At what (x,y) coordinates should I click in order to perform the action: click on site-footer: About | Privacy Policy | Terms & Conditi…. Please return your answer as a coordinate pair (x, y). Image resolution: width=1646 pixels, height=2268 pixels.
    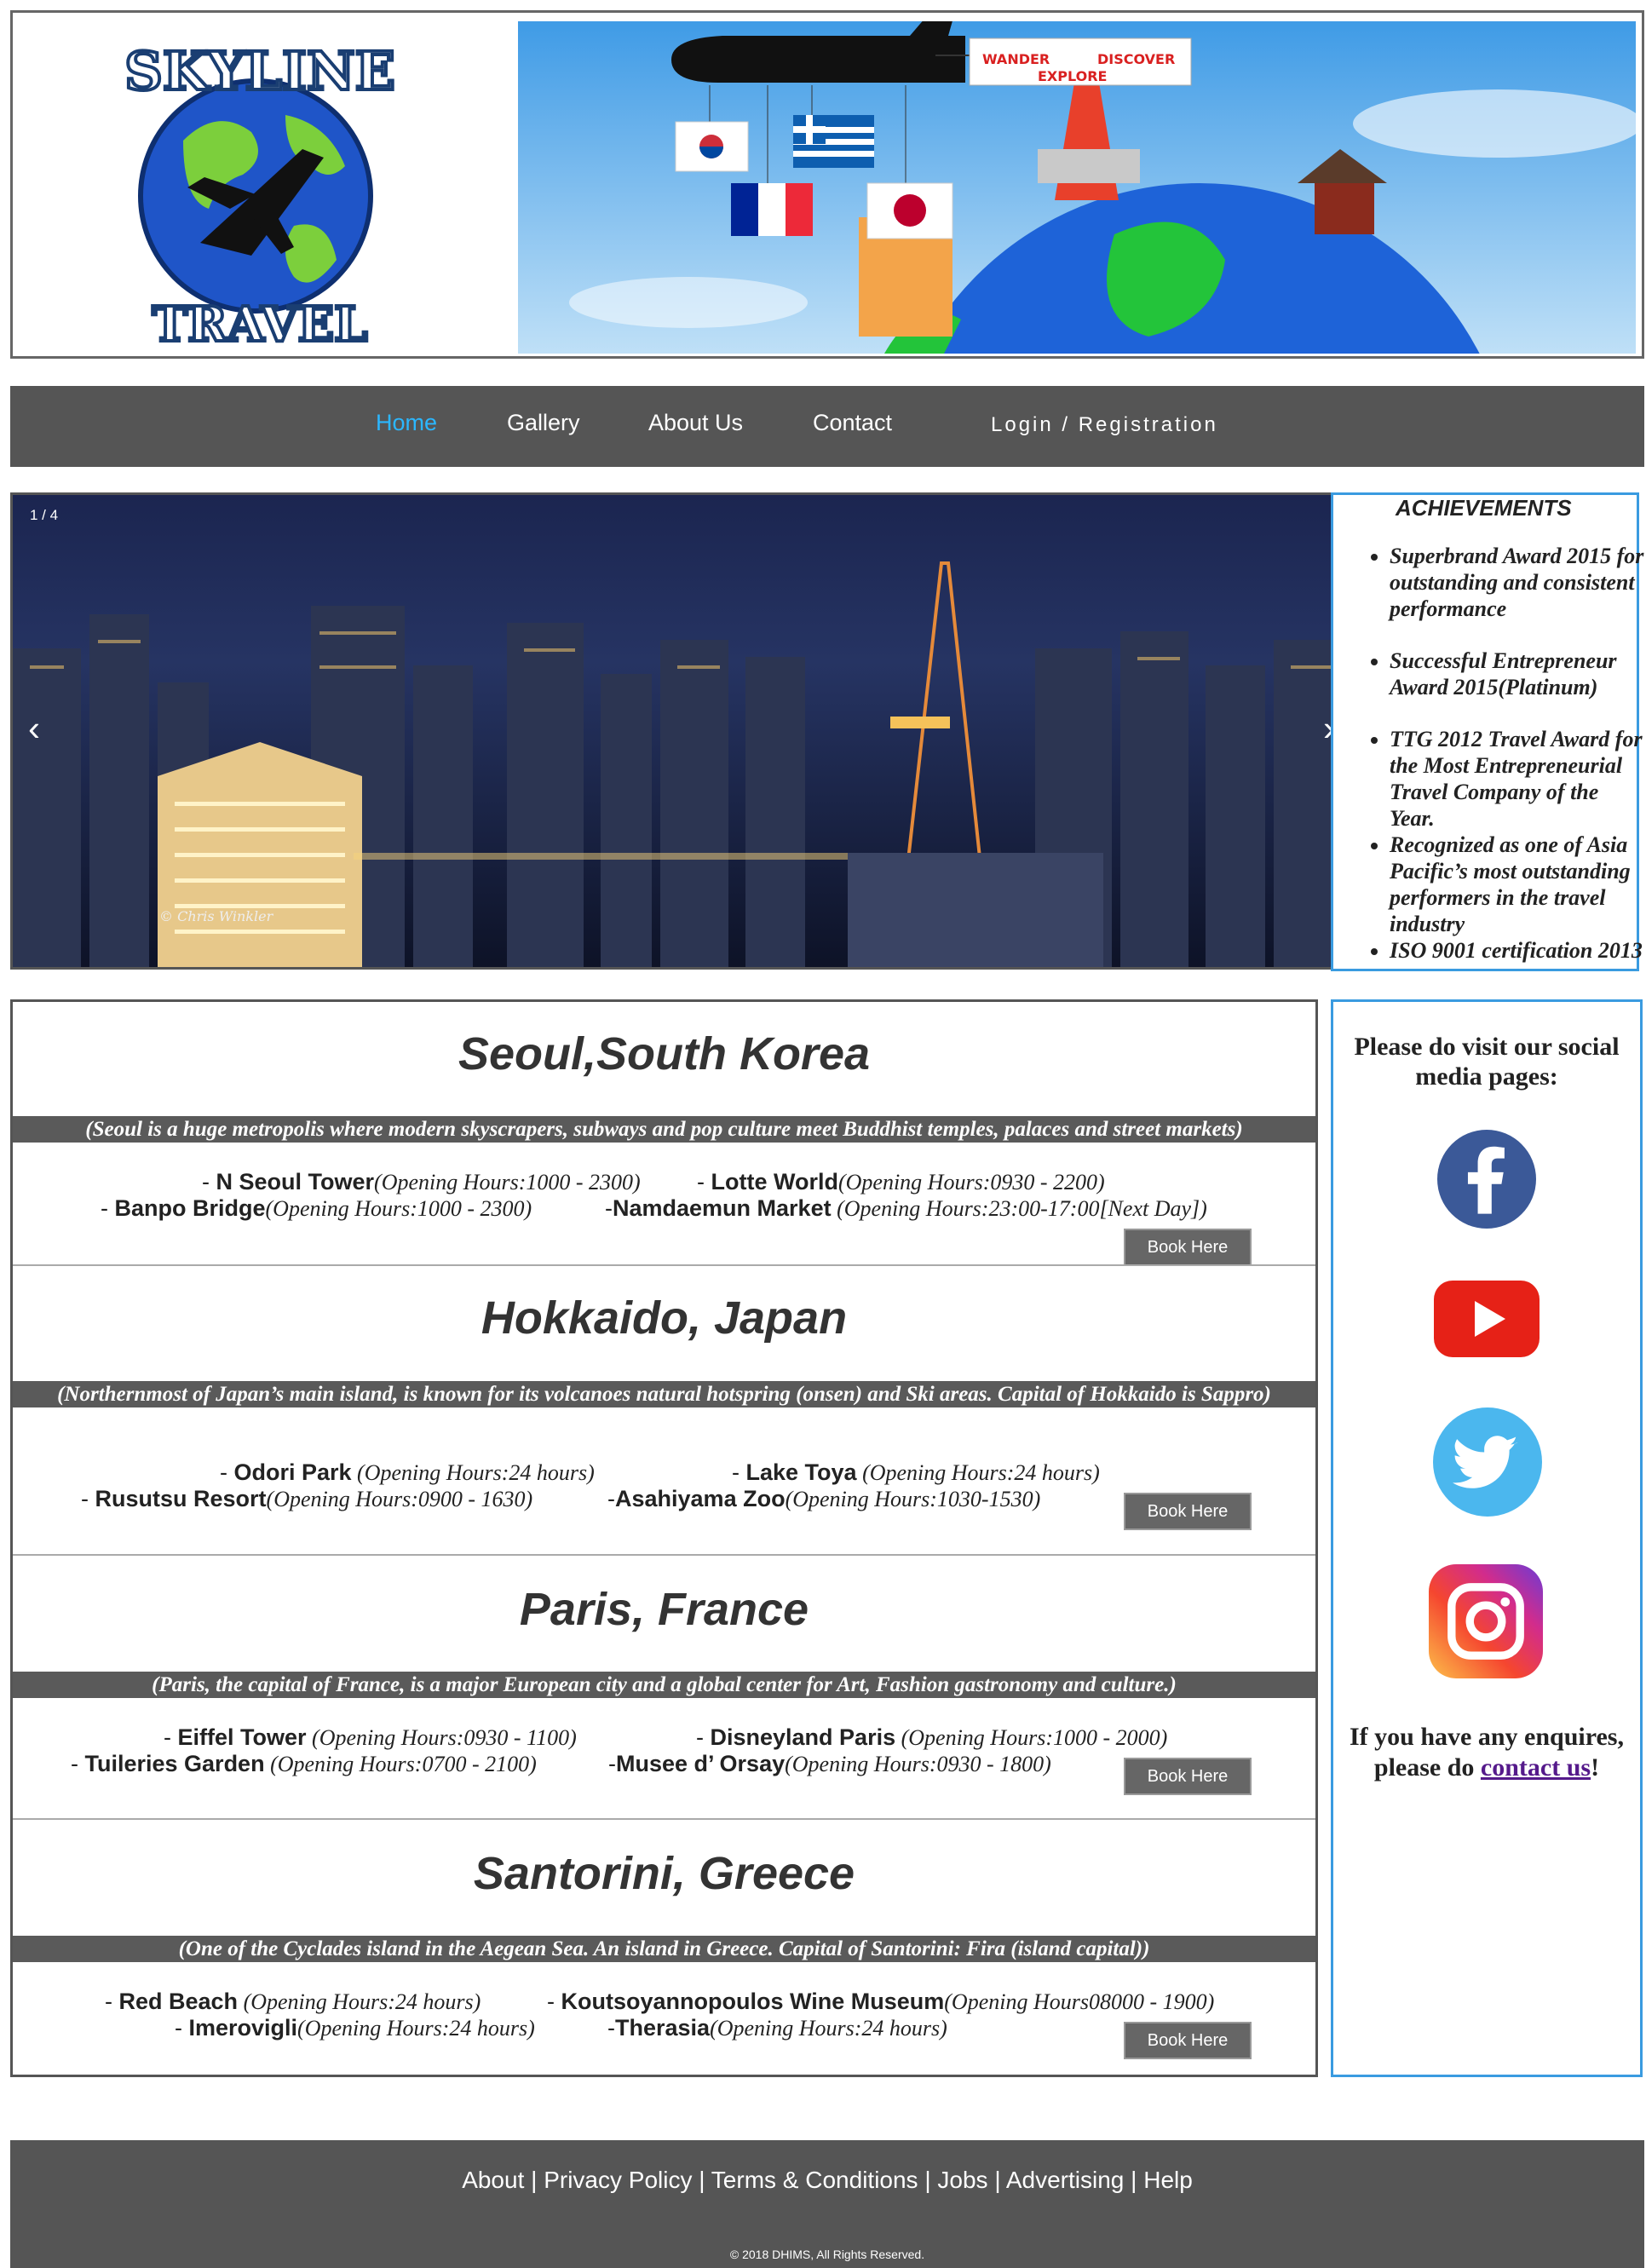
    Looking at the image, I should click on (827, 2204).